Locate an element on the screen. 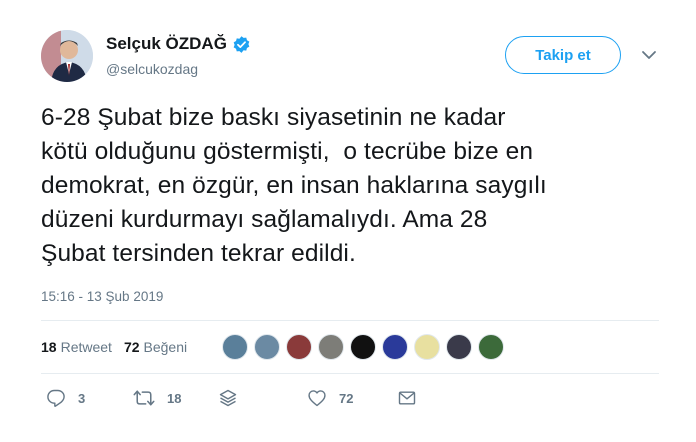 This screenshot has height=442, width=696. reply-button: 3 is located at coordinates (65, 398).